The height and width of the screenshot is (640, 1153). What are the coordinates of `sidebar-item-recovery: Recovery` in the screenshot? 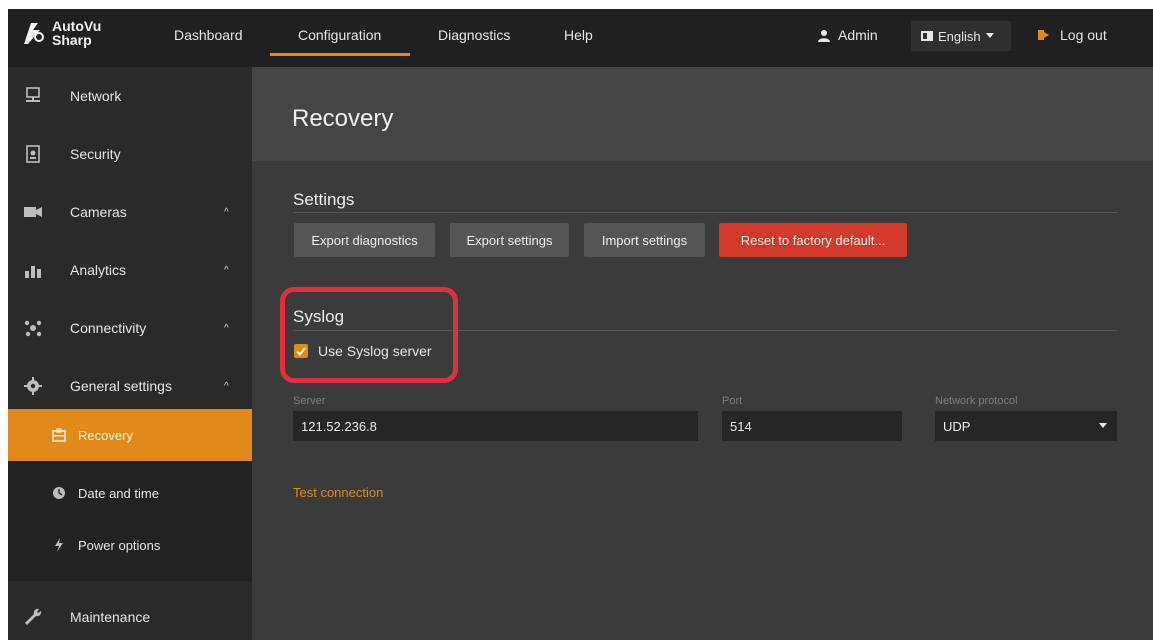 It's located at (130, 435).